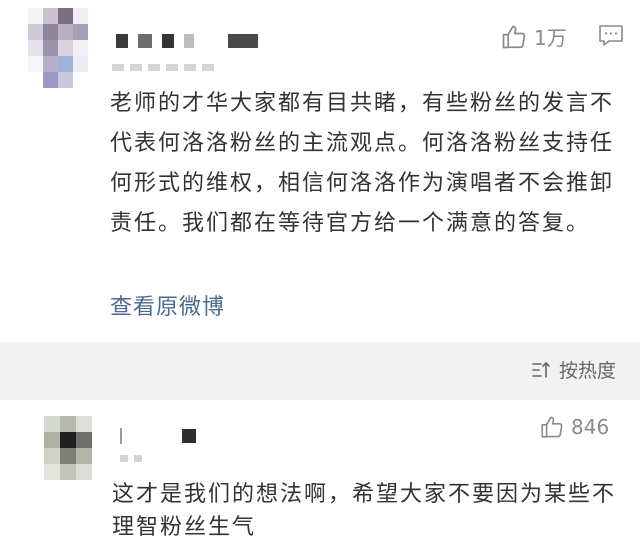 Image resolution: width=640 pixels, height=555 pixels. What do you see at coordinates (611, 38) in the screenshot?
I see `comment-icon` at bounding box center [611, 38].